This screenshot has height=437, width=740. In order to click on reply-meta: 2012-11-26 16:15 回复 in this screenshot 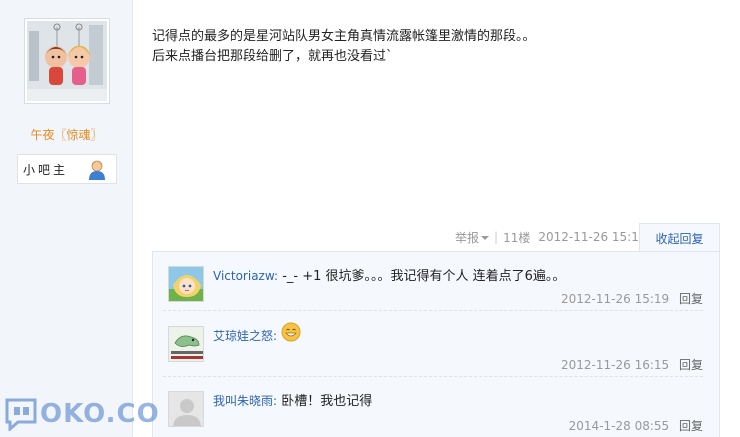, I will do `click(632, 364)`.